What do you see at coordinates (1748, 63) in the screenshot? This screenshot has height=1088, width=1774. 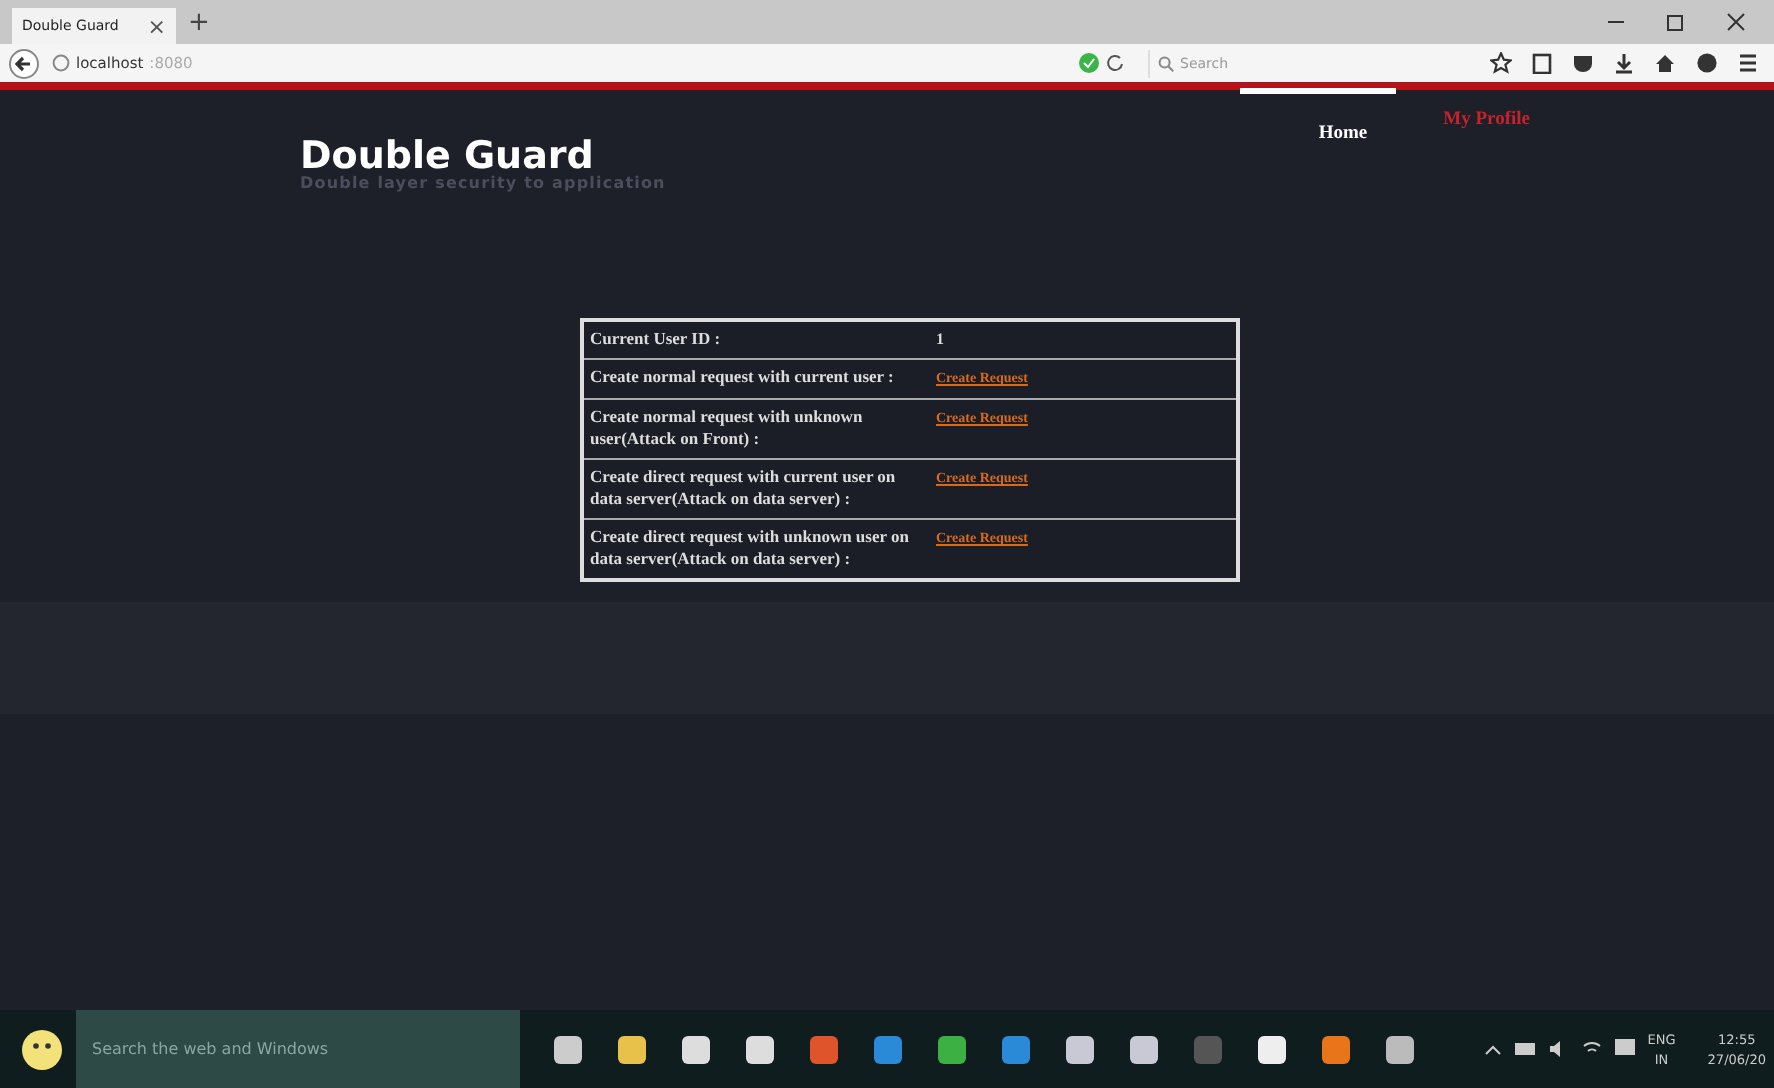 I see `menu-icon` at bounding box center [1748, 63].